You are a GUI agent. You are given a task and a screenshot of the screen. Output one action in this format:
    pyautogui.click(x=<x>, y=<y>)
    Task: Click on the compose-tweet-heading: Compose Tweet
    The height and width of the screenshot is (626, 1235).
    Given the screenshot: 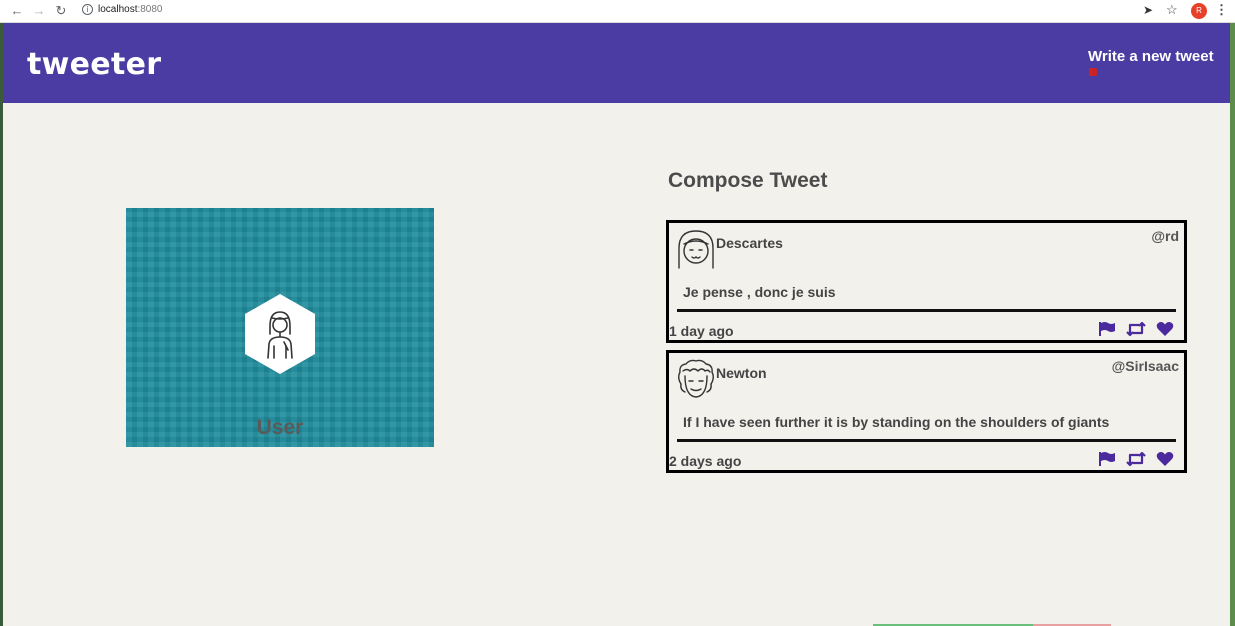 What is the action you would take?
    pyautogui.click(x=747, y=181)
    